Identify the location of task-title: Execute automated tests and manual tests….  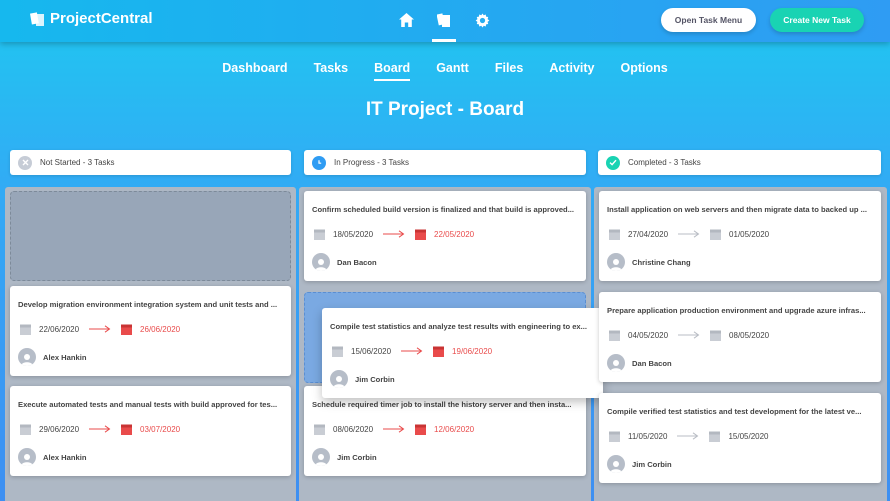
(148, 404).